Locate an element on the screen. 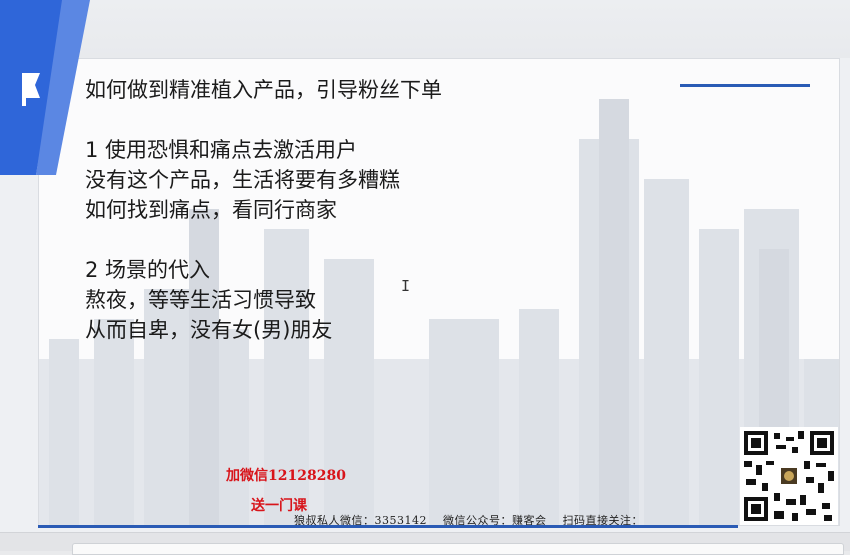 The image size is (850, 555). qr-code-icon is located at coordinates (789, 476).